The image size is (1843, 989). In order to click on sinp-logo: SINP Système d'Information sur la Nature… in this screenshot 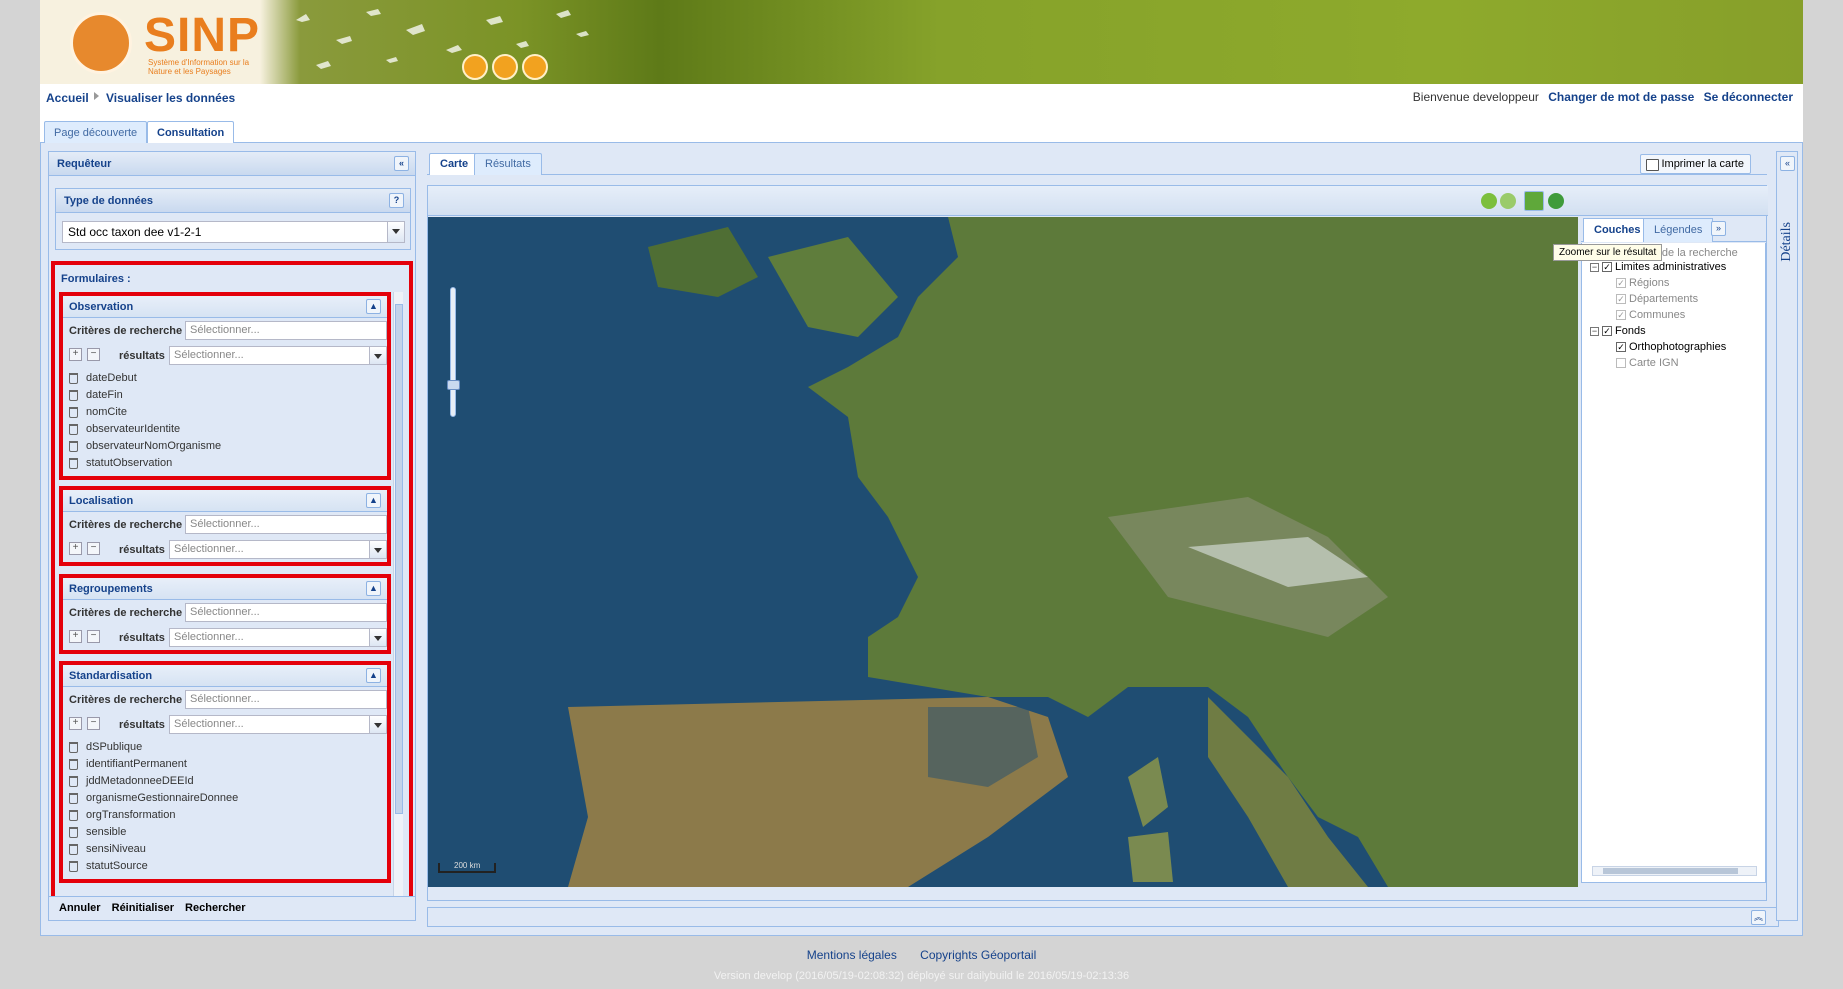, I will do `click(162, 42)`.